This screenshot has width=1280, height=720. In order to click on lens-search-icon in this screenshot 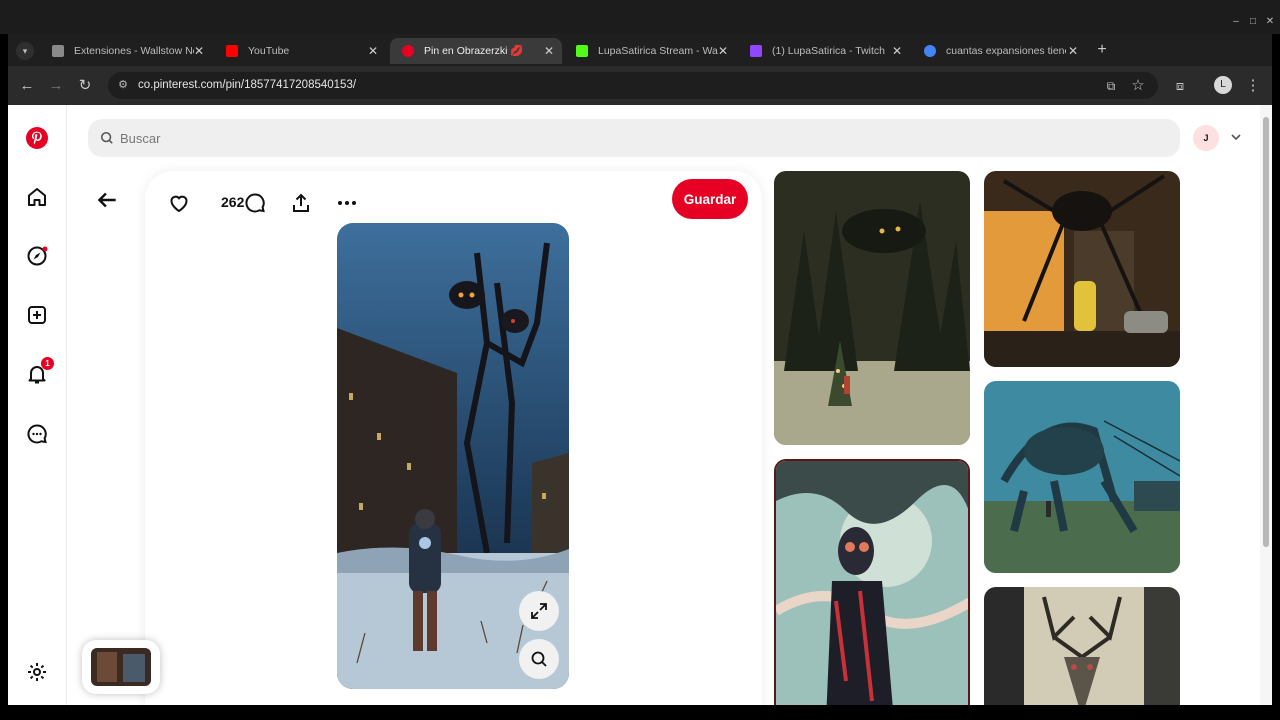, I will do `click(539, 659)`.